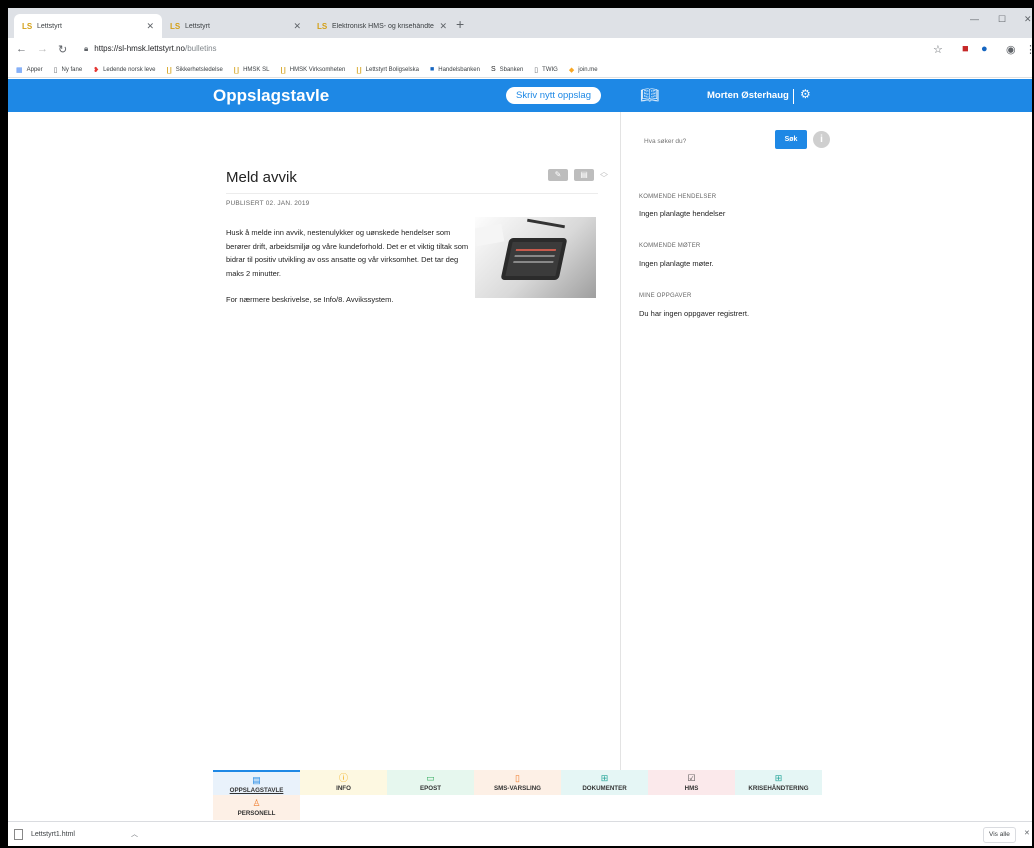 This screenshot has height=848, width=1034. What do you see at coordinates (19, 70) in the screenshot?
I see `apps-grid-icon: ▦` at bounding box center [19, 70].